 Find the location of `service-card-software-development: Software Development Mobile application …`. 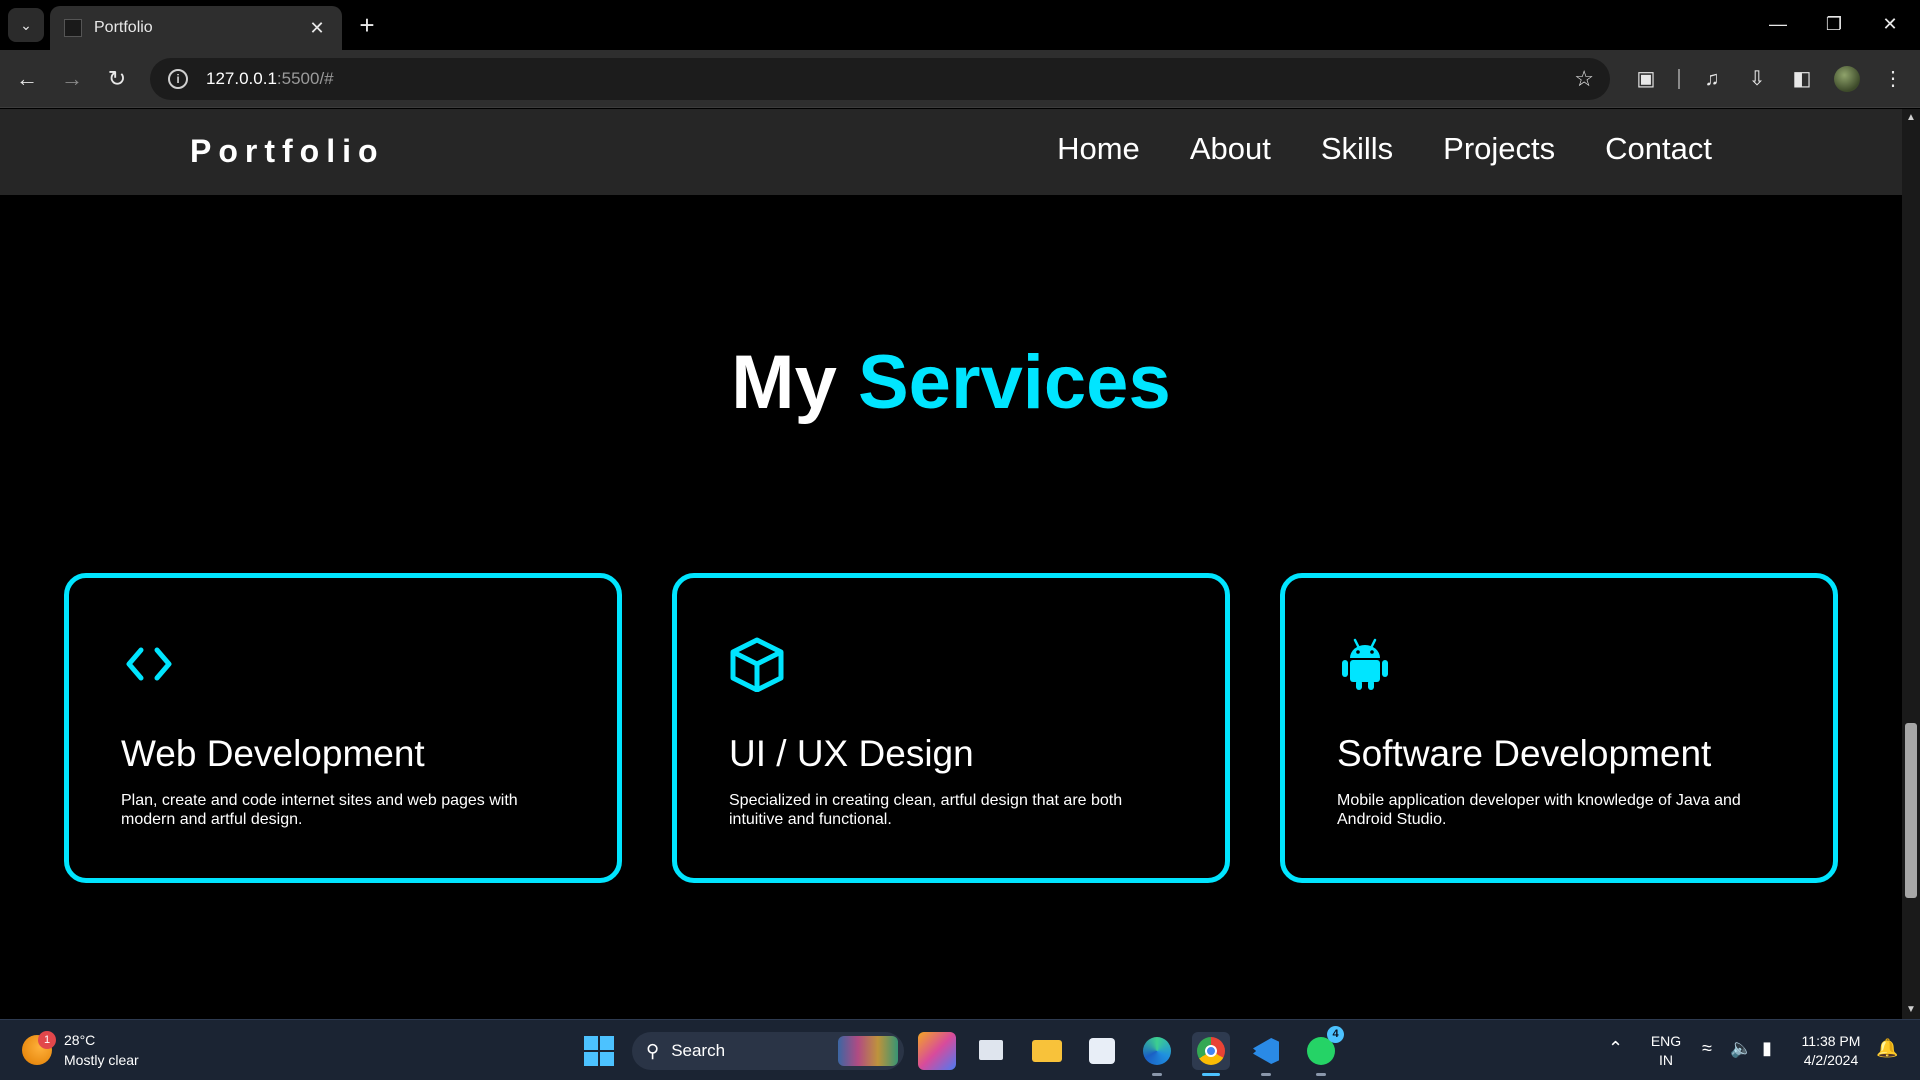

service-card-software-development: Software Development Mobile application … is located at coordinates (1559, 728).